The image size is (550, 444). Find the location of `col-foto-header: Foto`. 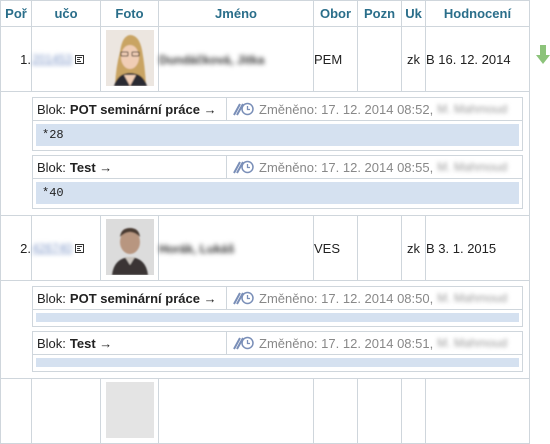

col-foto-header: Foto is located at coordinates (129, 13).